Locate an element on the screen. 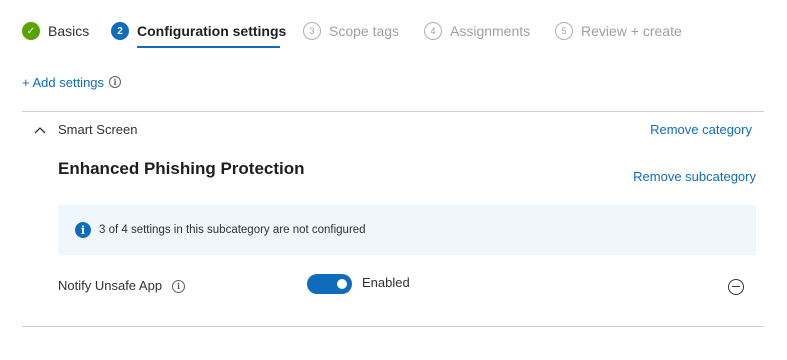 The image size is (787, 360). check-icon: ✓ is located at coordinates (31, 31).